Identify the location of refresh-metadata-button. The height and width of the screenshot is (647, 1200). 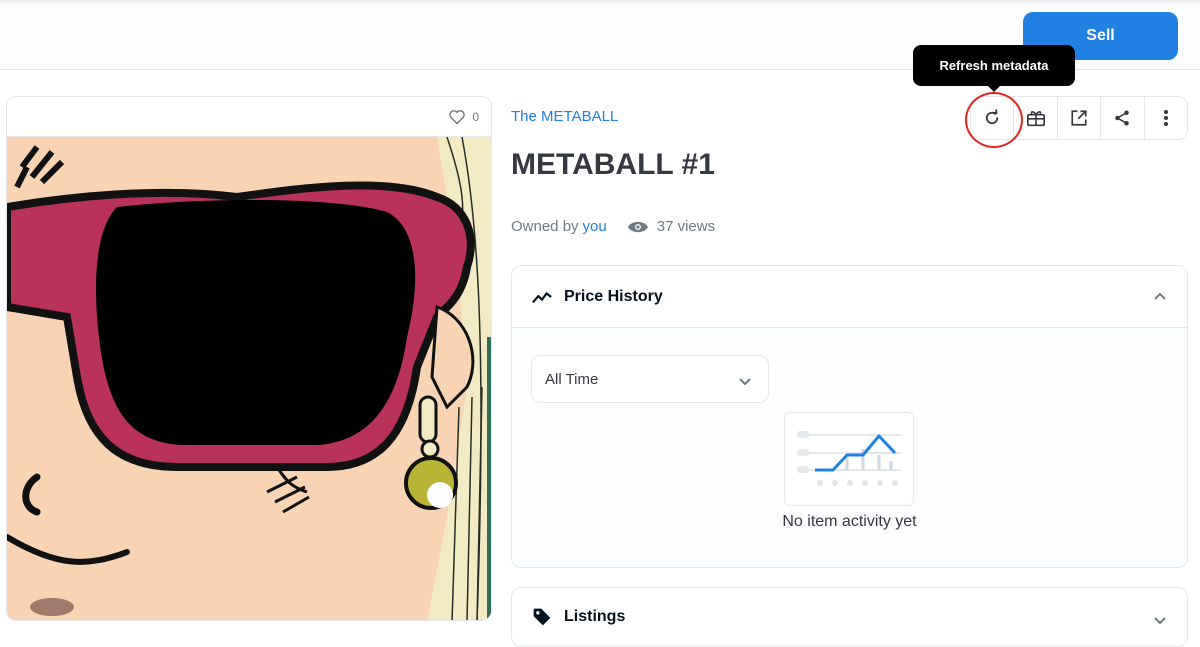
(993, 118).